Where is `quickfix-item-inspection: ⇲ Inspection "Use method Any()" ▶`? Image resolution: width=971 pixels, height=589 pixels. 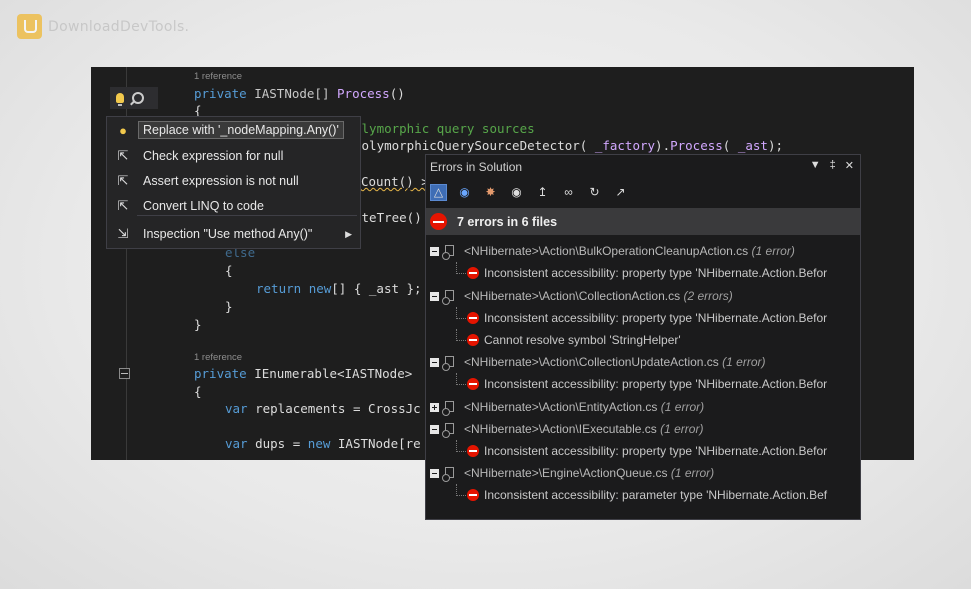 quickfix-item-inspection: ⇲ Inspection "Use method Any()" ▶ is located at coordinates (233, 234).